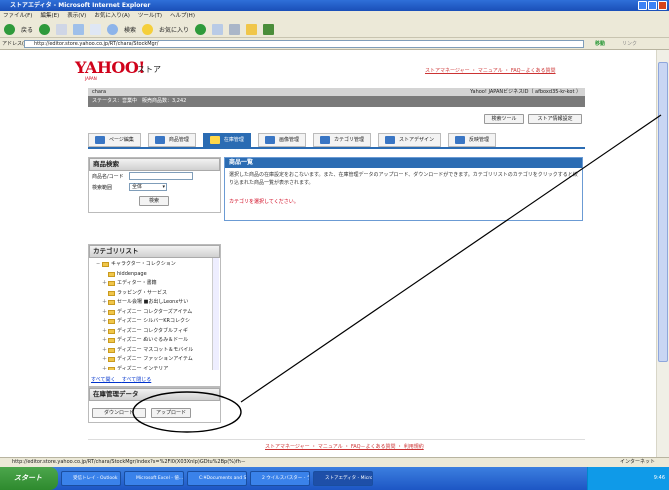 The width and height of the screenshot is (669, 490). What do you see at coordinates (662, 5) in the screenshot?
I see `close-button` at bounding box center [662, 5].